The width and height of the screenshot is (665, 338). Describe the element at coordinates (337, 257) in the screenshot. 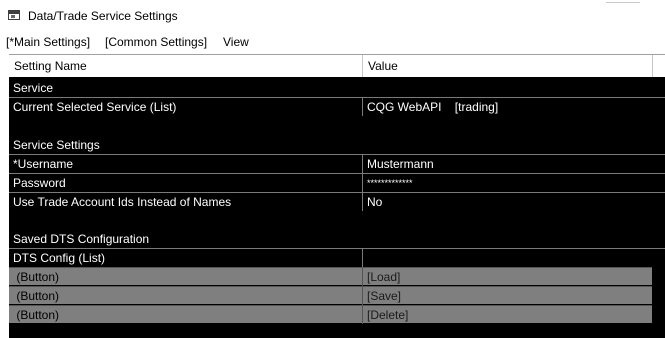

I see `setting-row-dts-config: DTS Config (List)` at that location.